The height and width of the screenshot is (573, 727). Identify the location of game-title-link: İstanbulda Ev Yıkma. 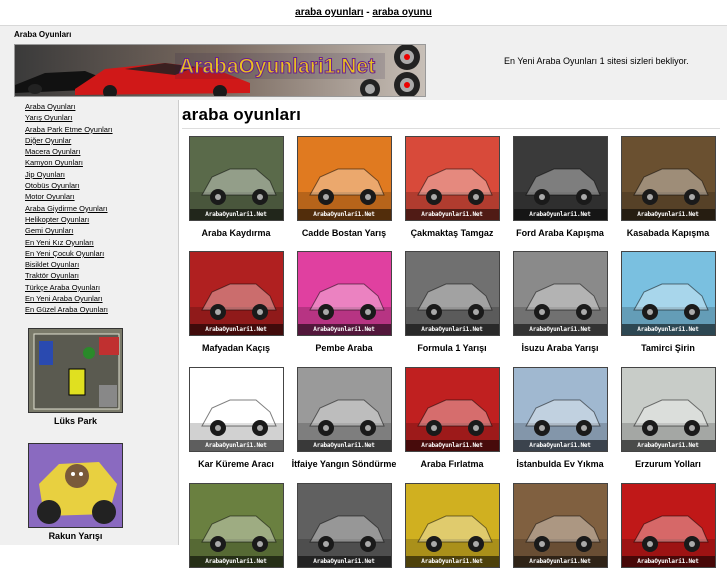
(560, 464).